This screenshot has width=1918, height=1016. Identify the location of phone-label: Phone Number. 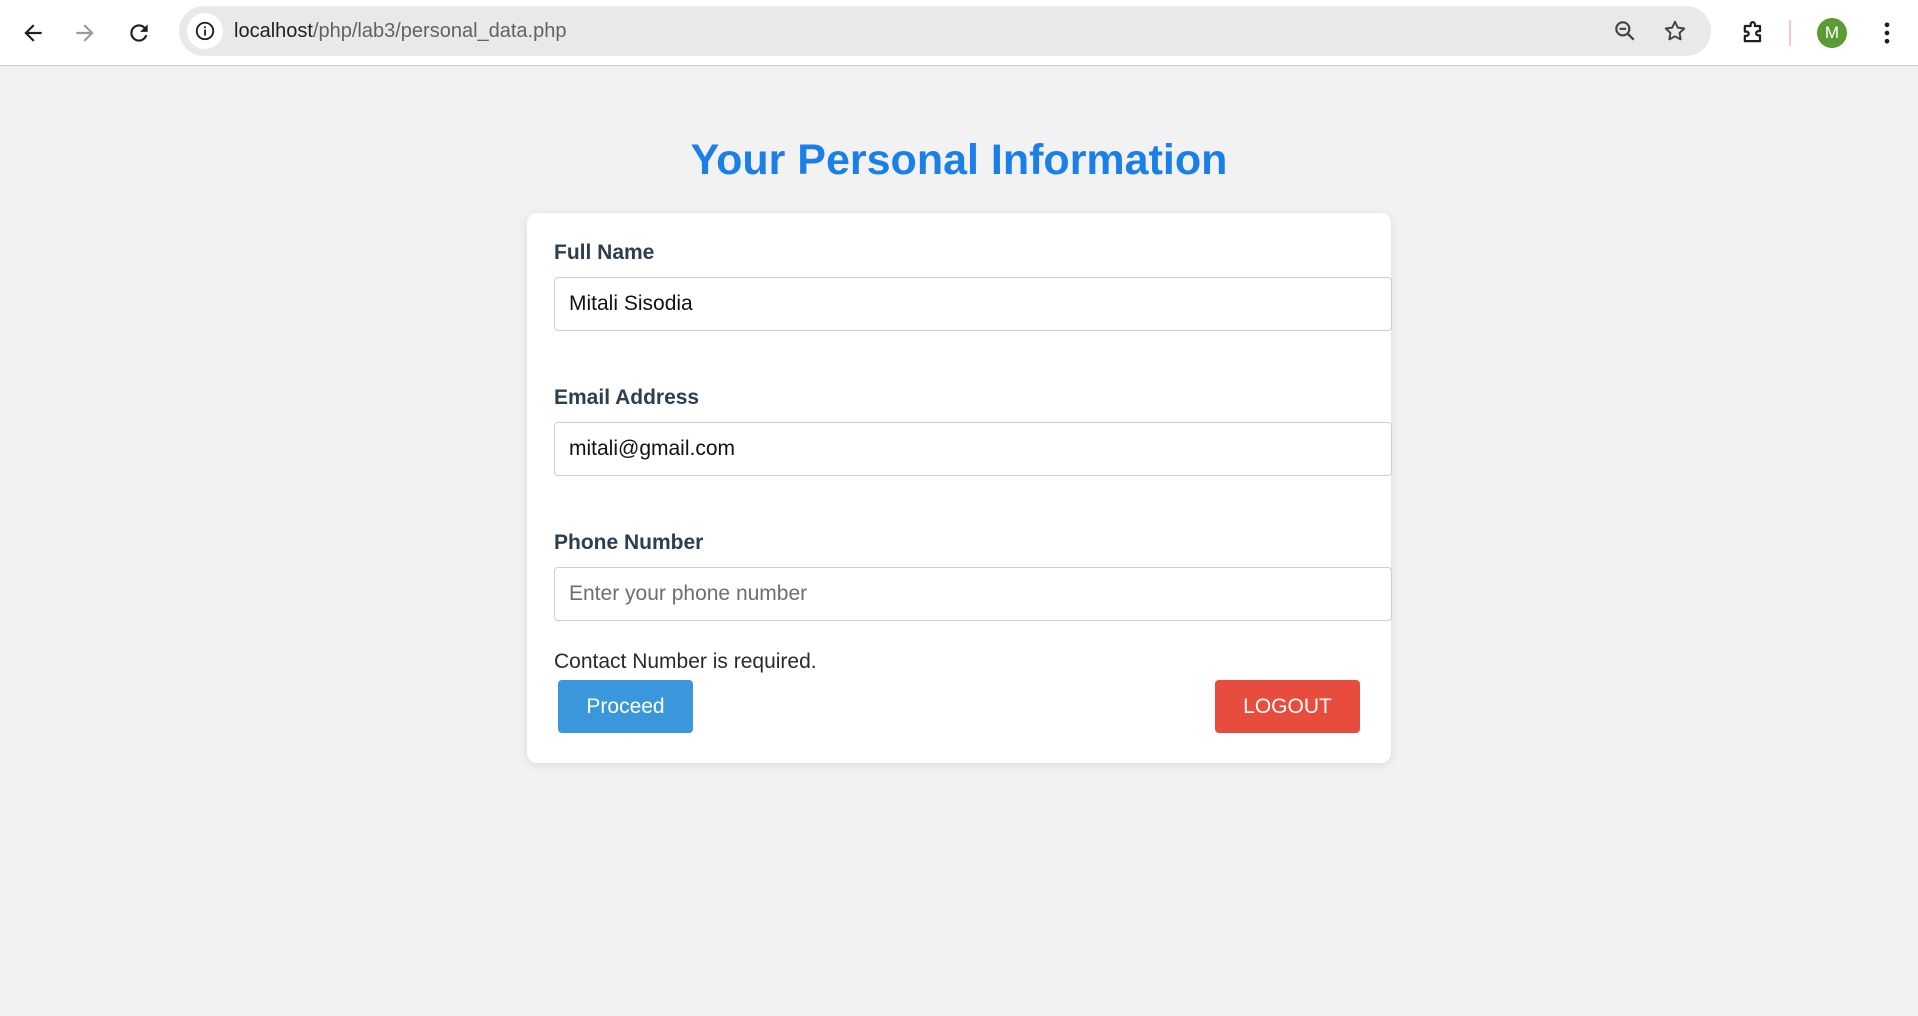
(629, 542).